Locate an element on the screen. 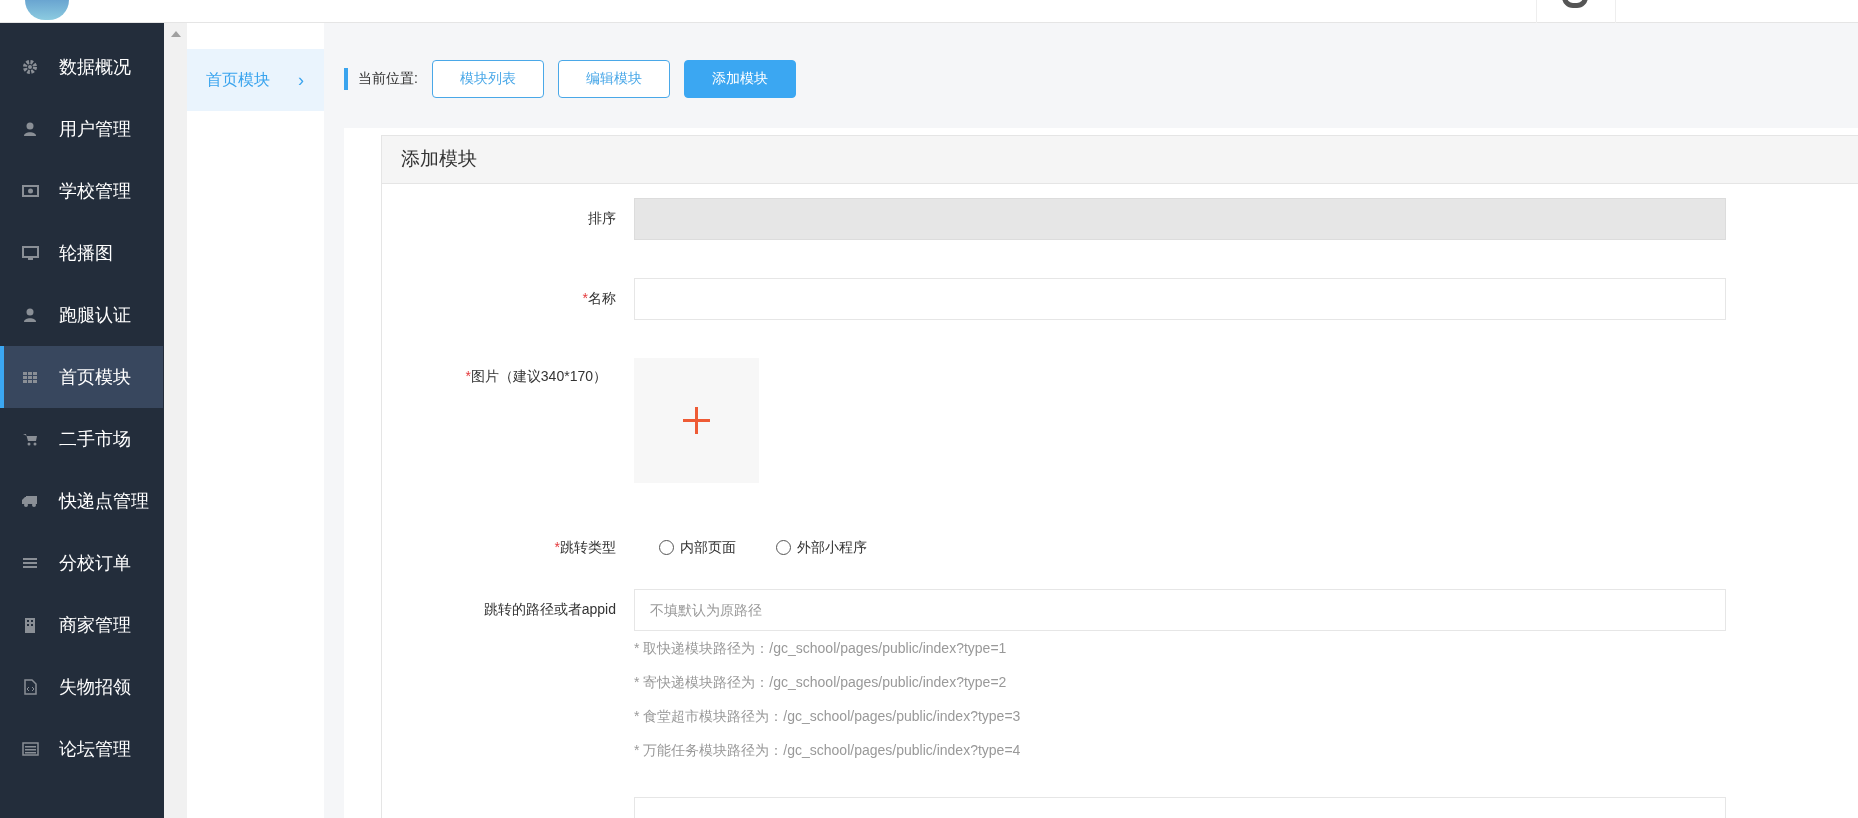 The width and height of the screenshot is (1858, 818). code-file-icon is located at coordinates (30, 687).